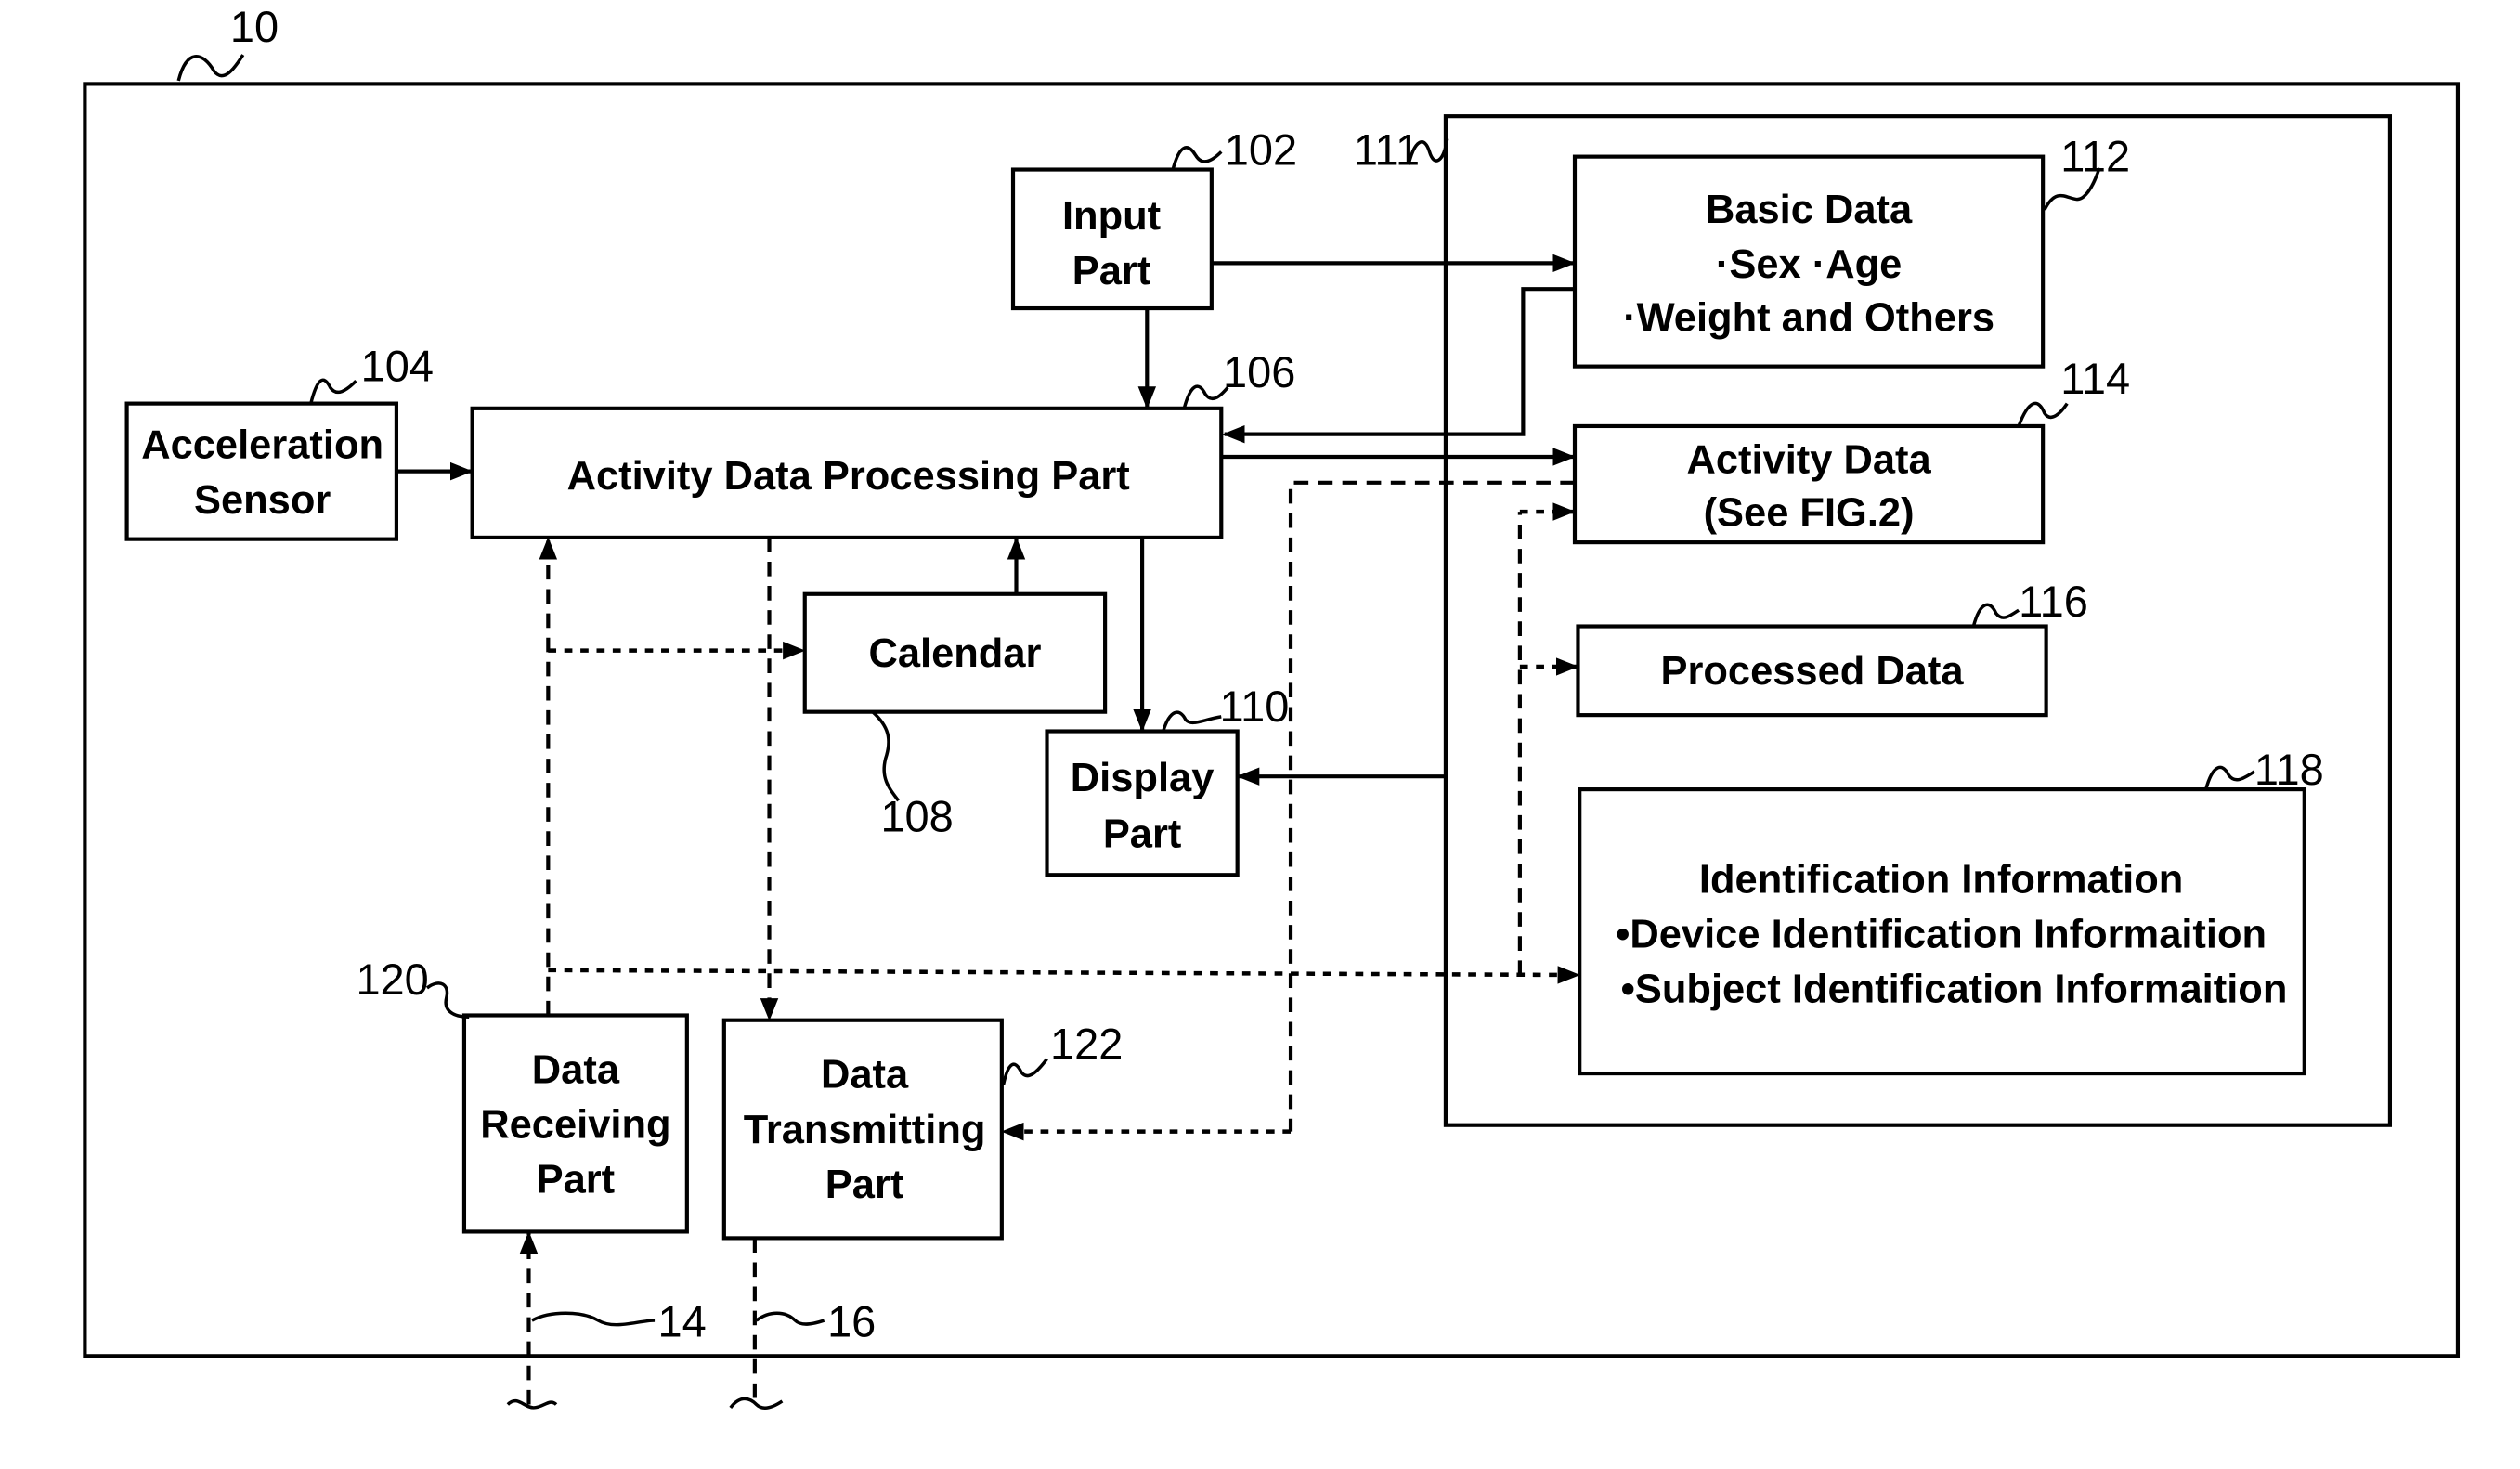  Describe the element at coordinates (1808, 459) in the screenshot. I see `activity-data-title: Activity Data` at that location.